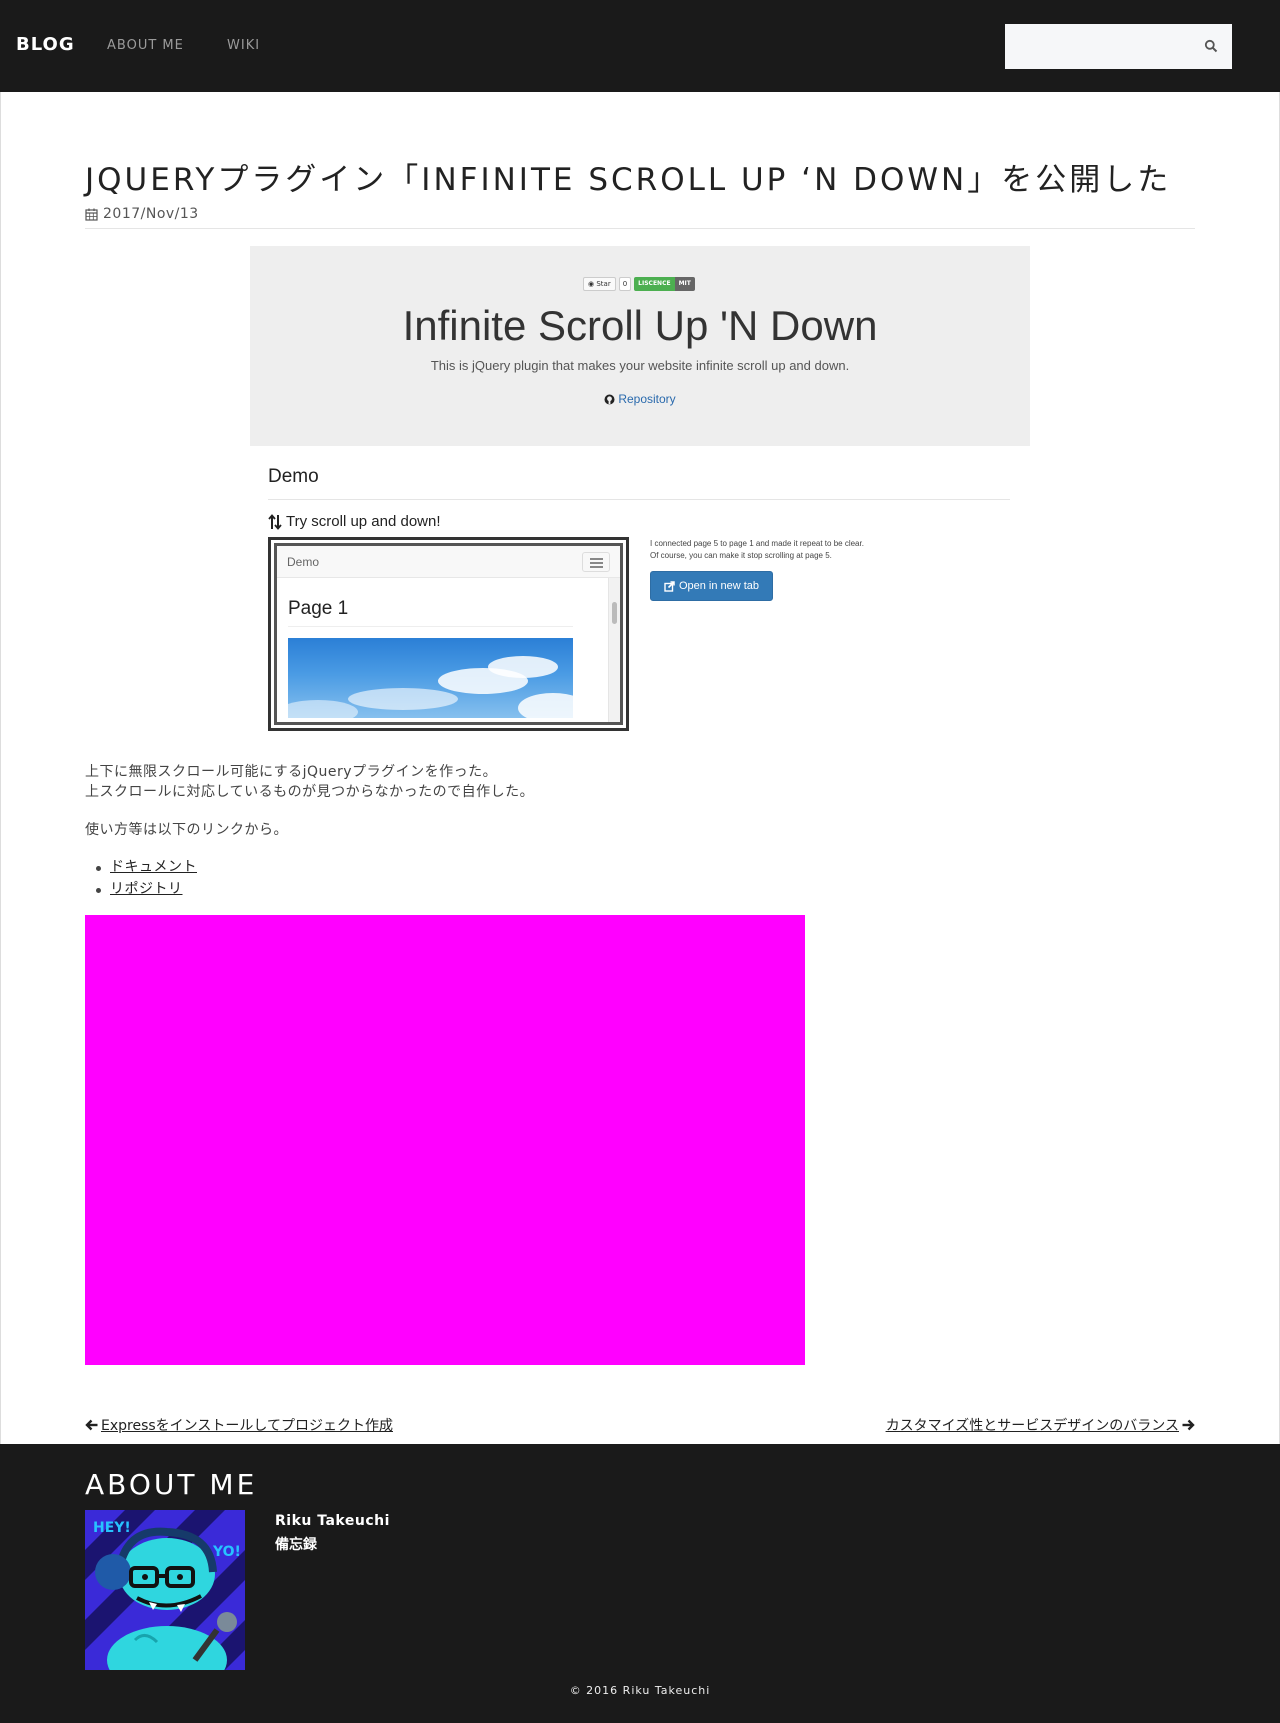 This screenshot has height=1723, width=1280. What do you see at coordinates (275, 521) in the screenshot?
I see `sort-arrows-icon` at bounding box center [275, 521].